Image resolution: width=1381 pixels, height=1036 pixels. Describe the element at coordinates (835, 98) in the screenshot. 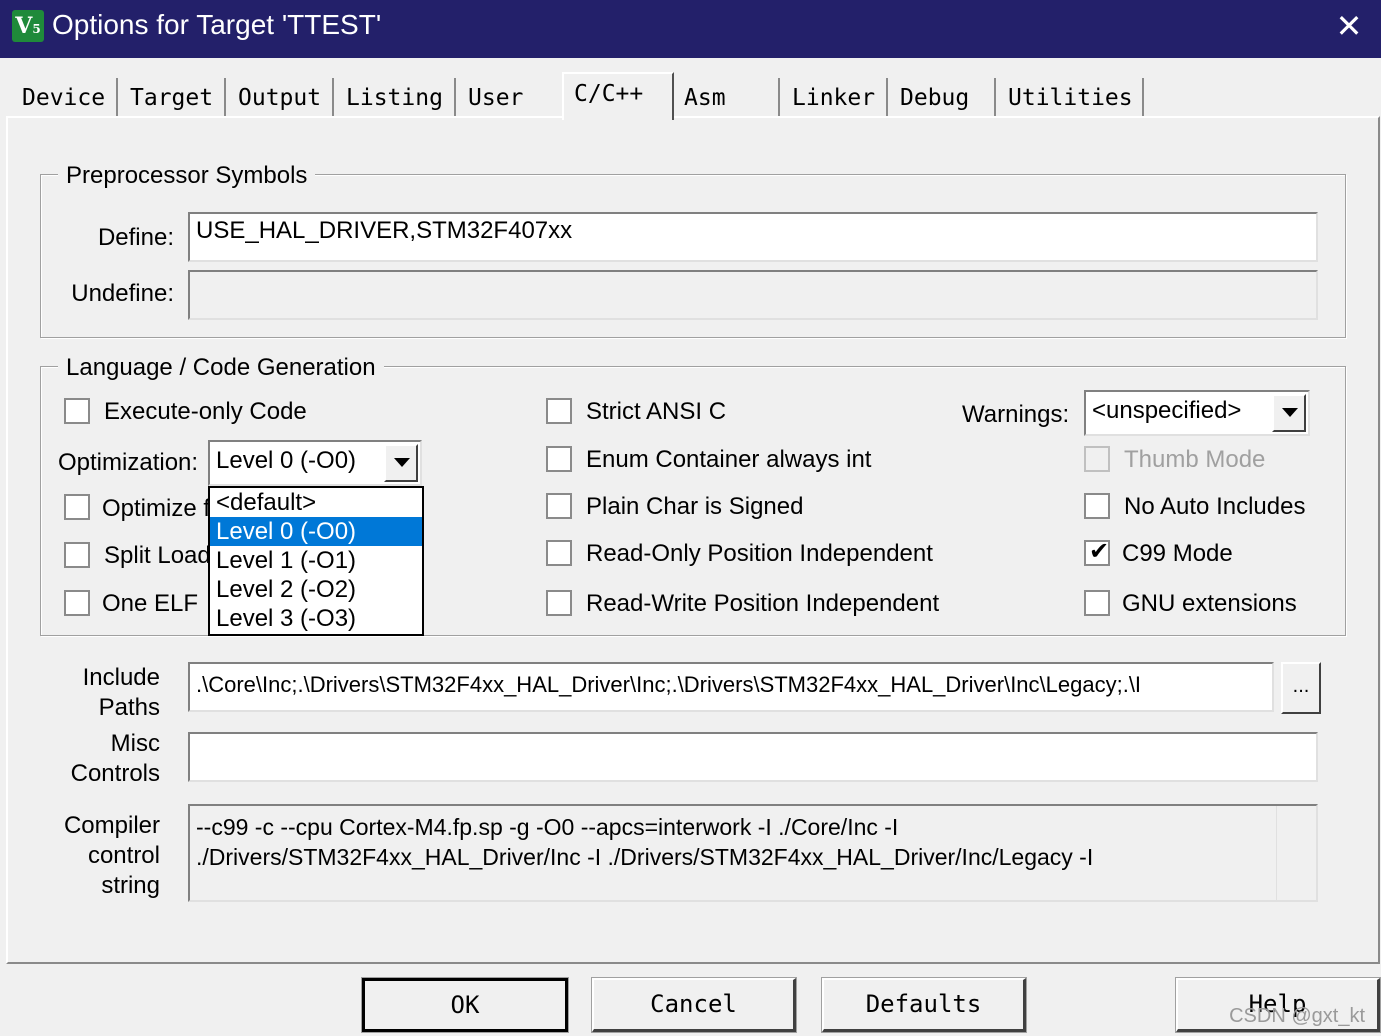

I see `tab-linker: Linker` at that location.